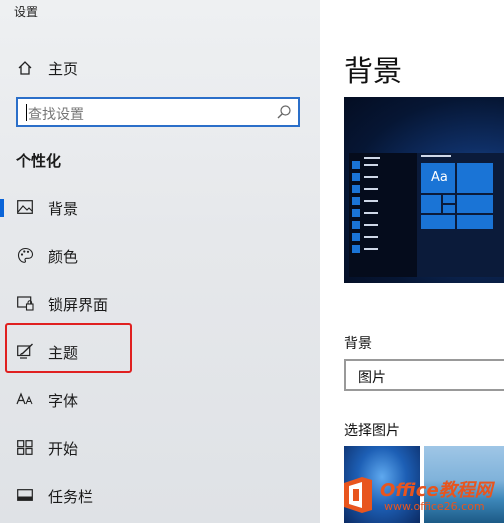 The image size is (504, 523). What do you see at coordinates (434, 506) in the screenshot?
I see `watermark-url: www.office26.com` at bounding box center [434, 506].